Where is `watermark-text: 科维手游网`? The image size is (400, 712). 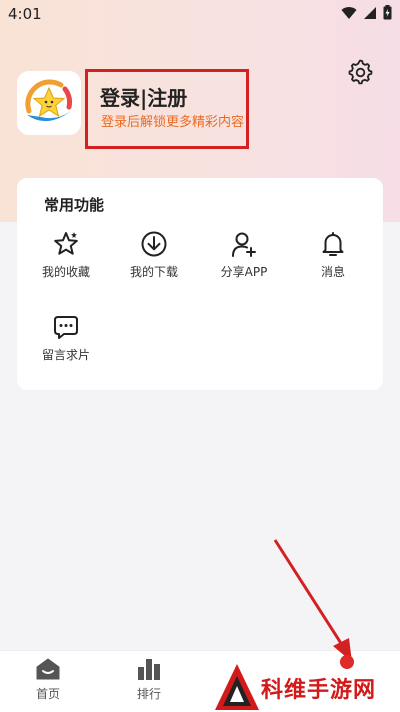
watermark-text: 科维手游网 is located at coordinates (319, 690).